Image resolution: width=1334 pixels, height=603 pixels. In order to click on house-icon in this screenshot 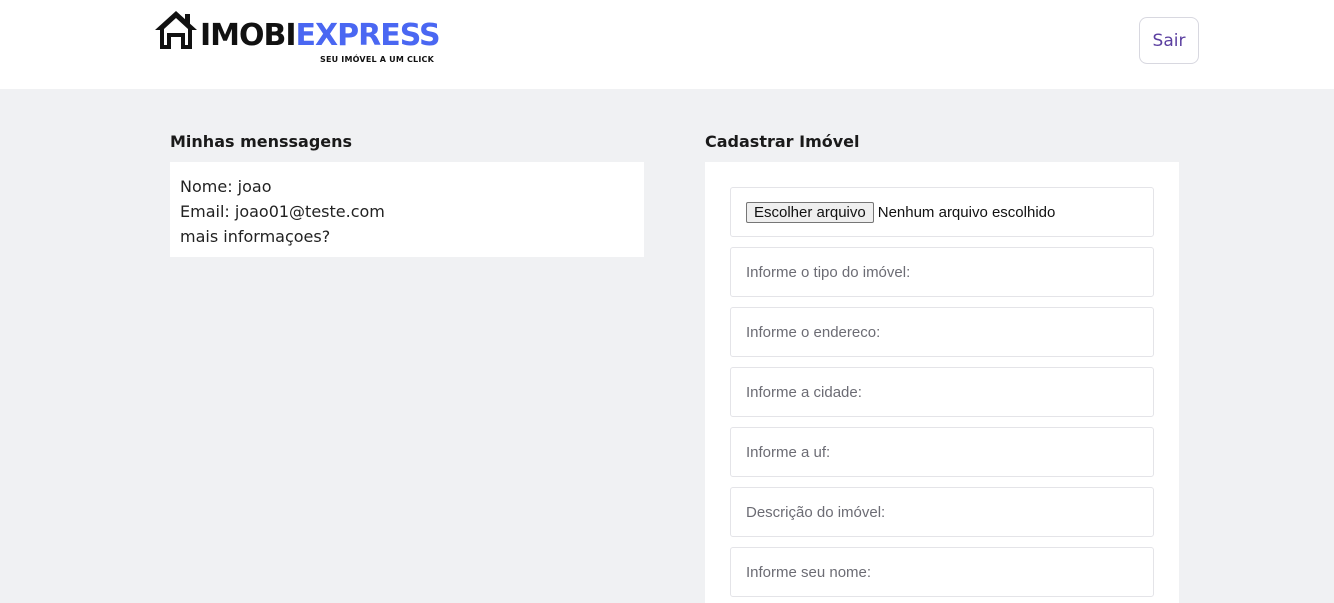, I will do `click(176, 30)`.